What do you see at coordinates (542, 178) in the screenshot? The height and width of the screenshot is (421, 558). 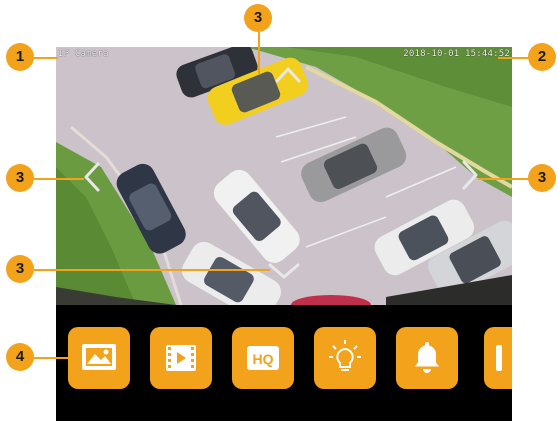 I see `callout-marker-3-right: 3` at bounding box center [542, 178].